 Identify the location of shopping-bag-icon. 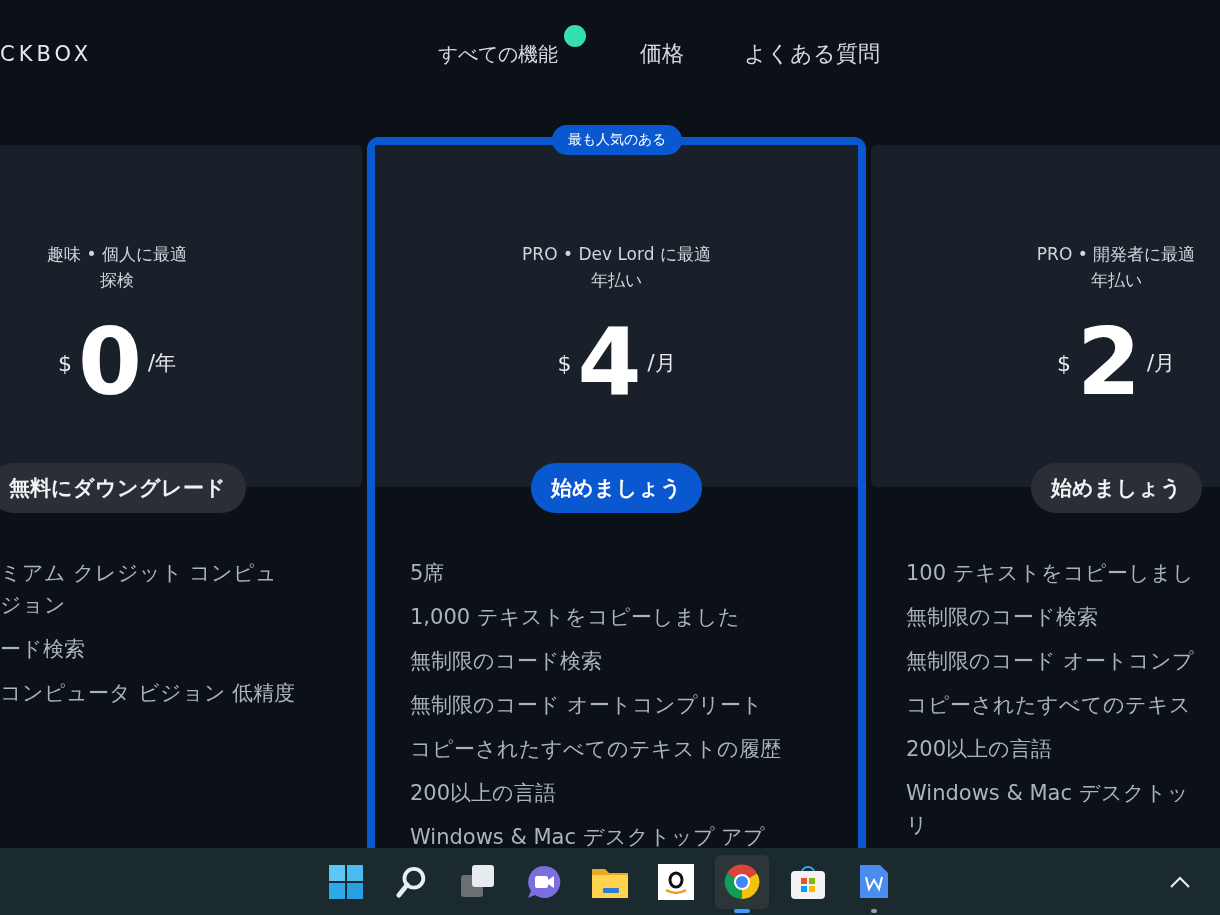
(808, 881).